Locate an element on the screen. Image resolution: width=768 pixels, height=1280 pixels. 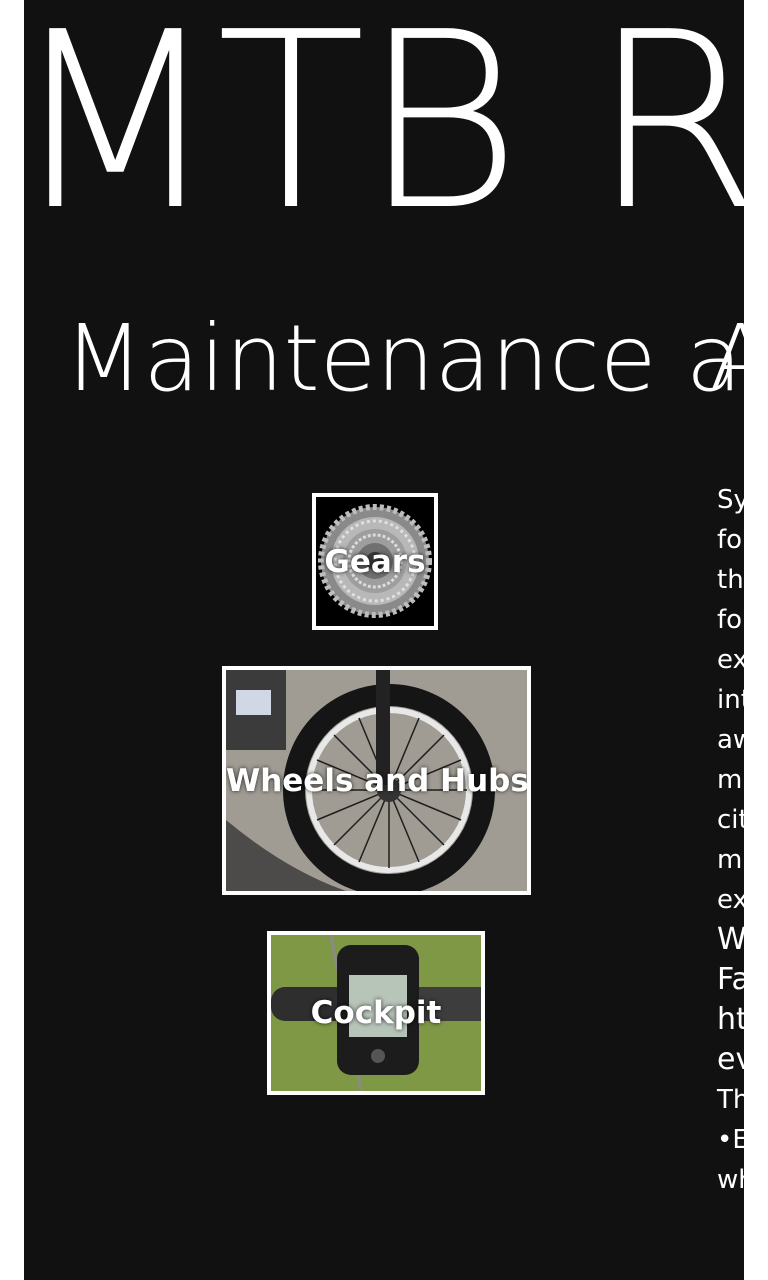
cockpit-tile-label: Cockpit is located at coordinates (376, 1013).